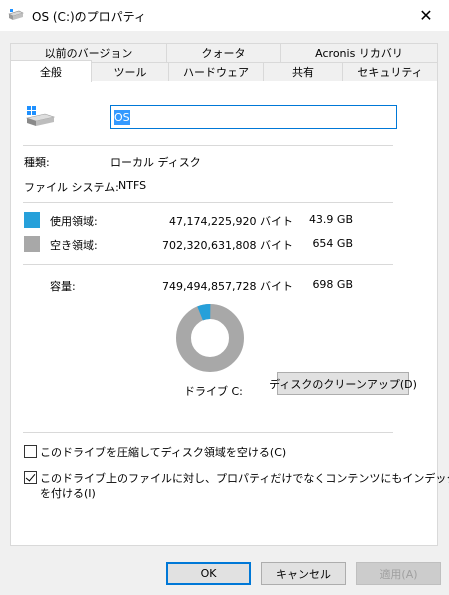 The image size is (449, 595). I want to click on tab-quota: クォータ, so click(223, 52).